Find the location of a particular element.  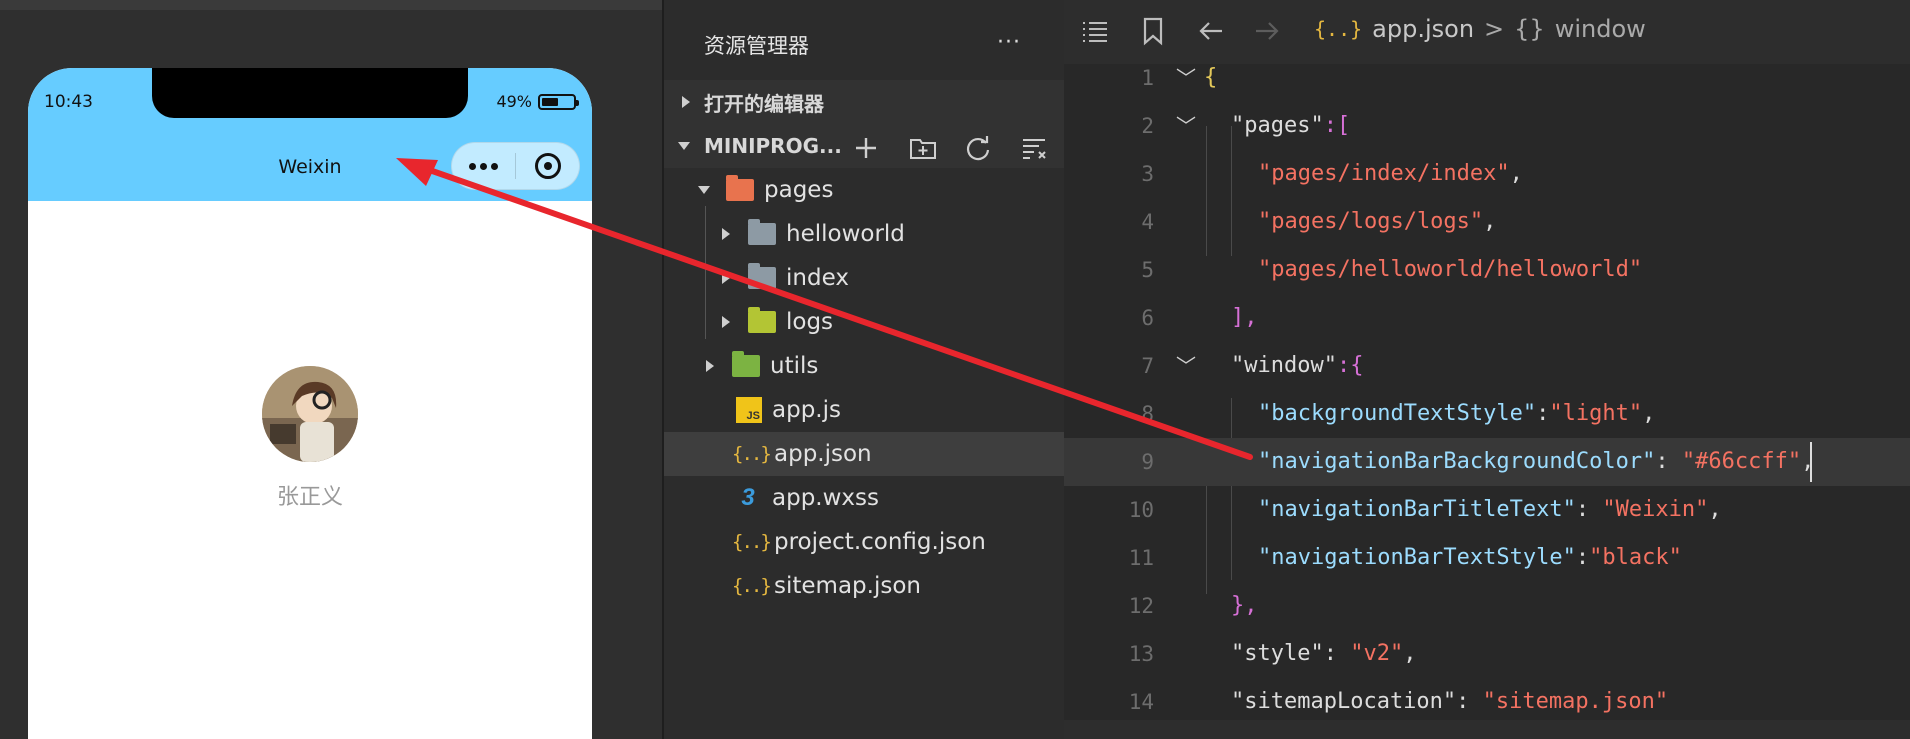

breadcrumb-symbol: window is located at coordinates (1600, 29).